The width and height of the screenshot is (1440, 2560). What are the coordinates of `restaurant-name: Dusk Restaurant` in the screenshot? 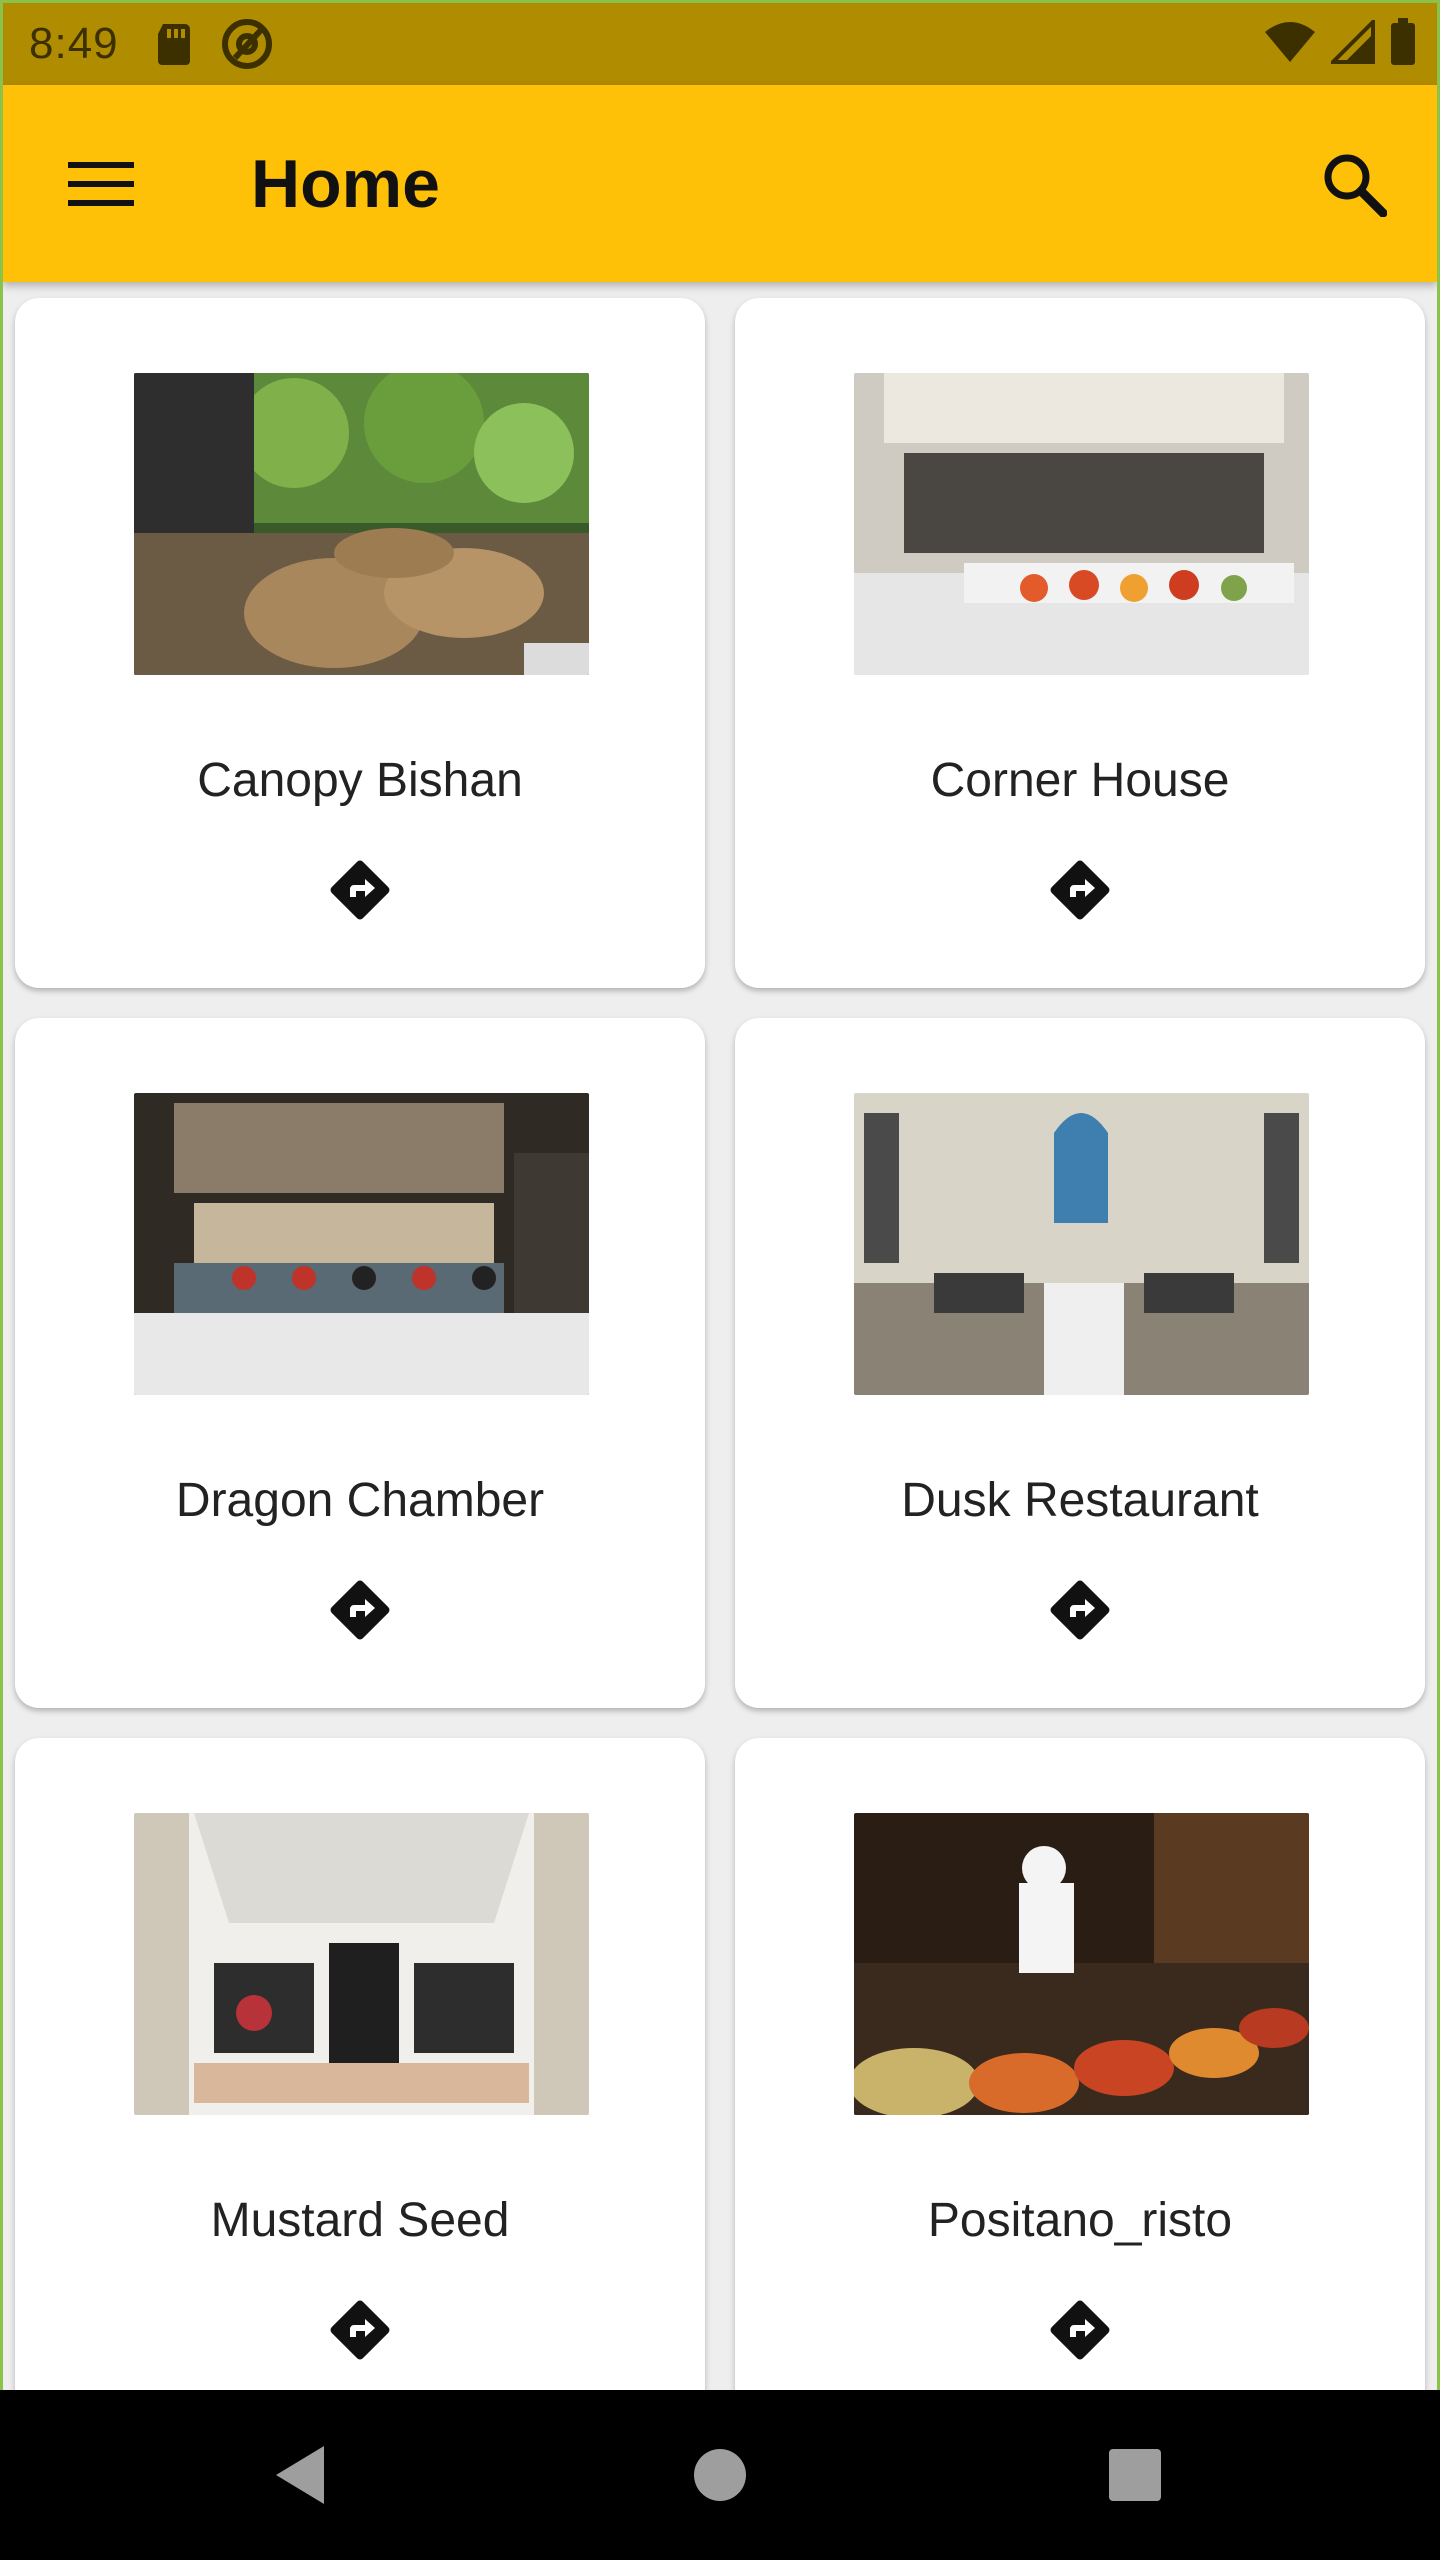 It's located at (1080, 1500).